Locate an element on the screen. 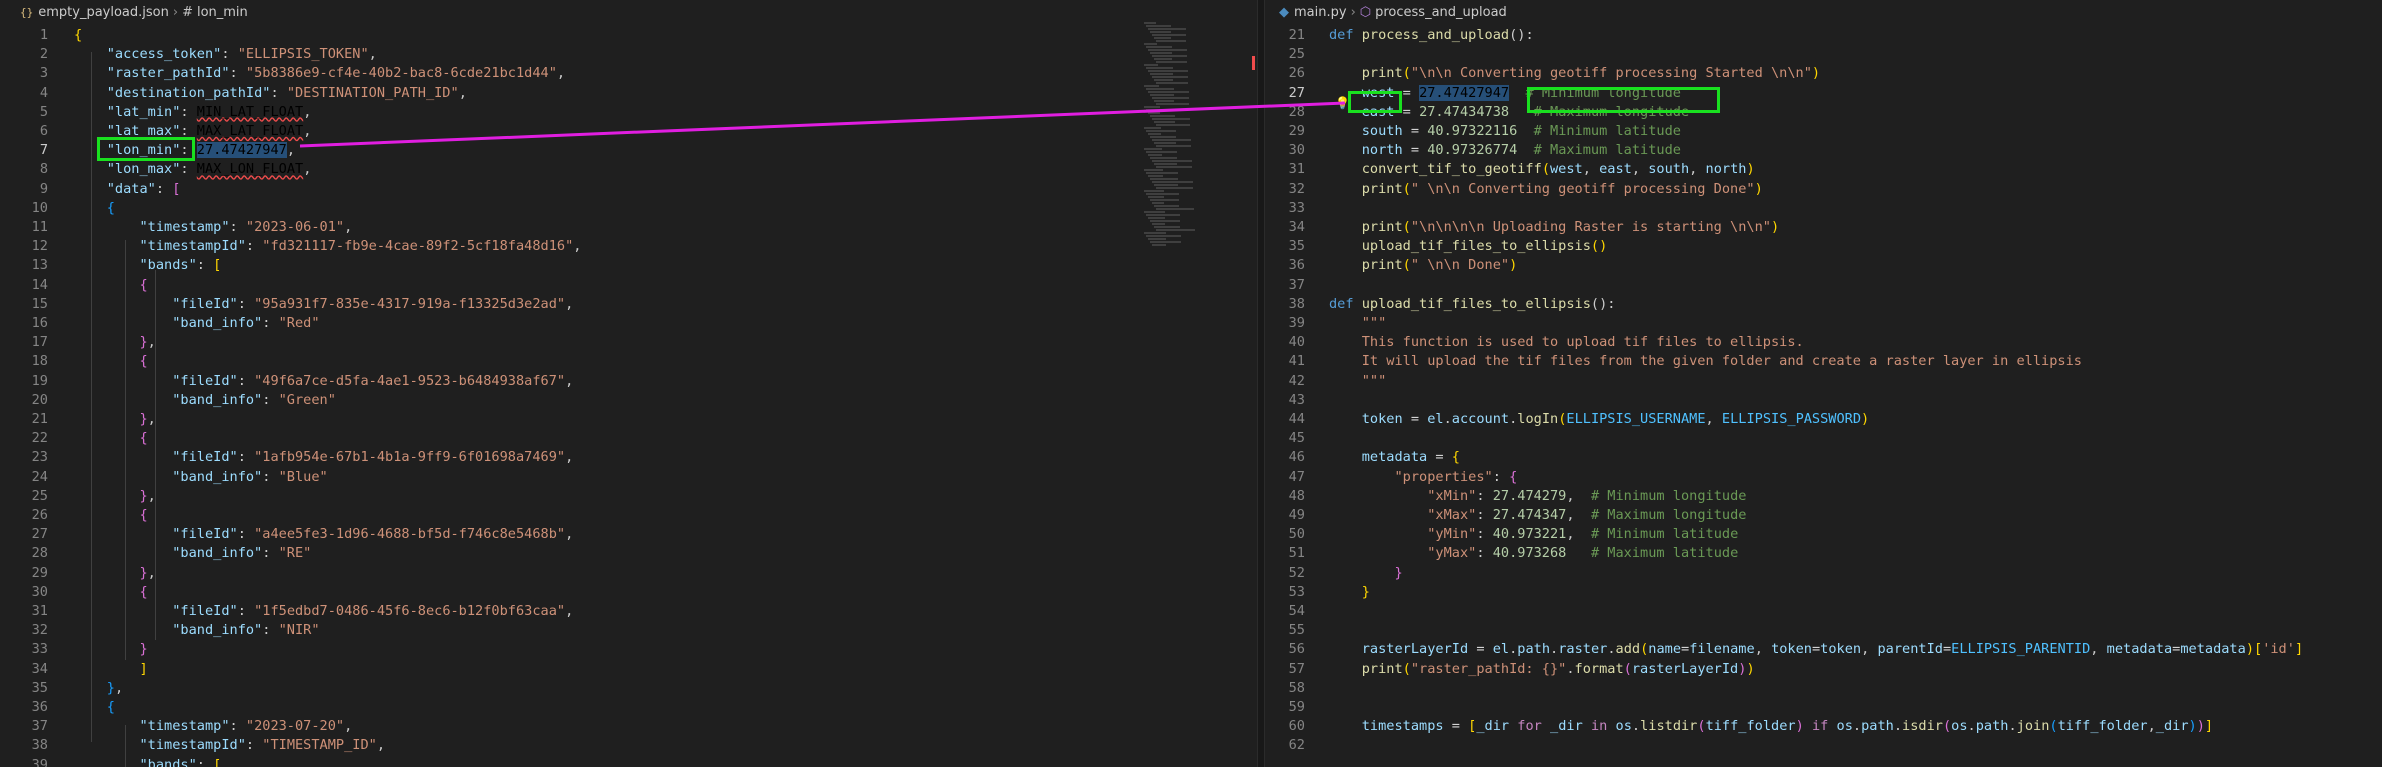 This screenshot has width=2382, height=767. annotation-arrow is located at coordinates (822, 124).